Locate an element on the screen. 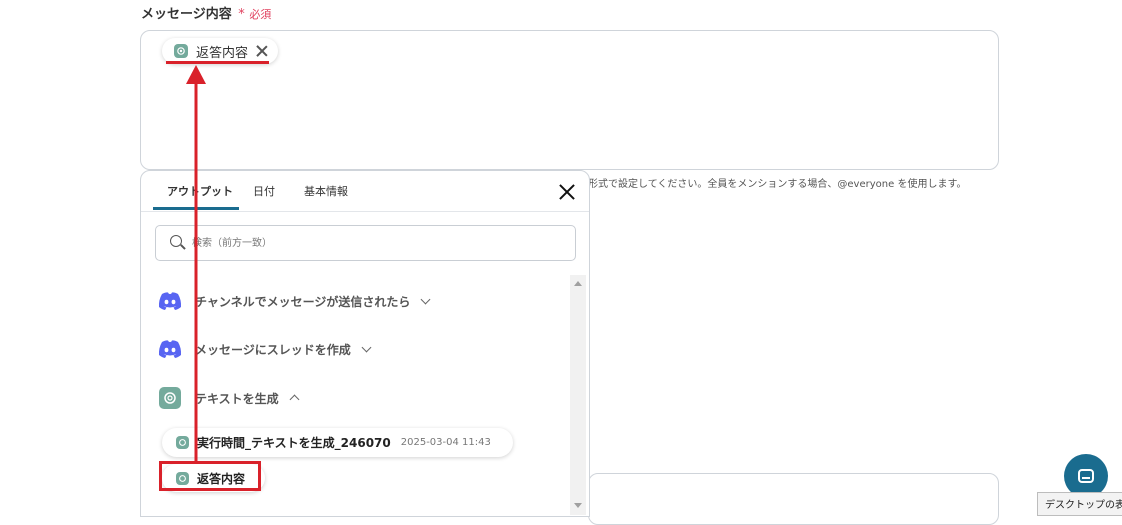  tab-date: 日付 is located at coordinates (264, 191).